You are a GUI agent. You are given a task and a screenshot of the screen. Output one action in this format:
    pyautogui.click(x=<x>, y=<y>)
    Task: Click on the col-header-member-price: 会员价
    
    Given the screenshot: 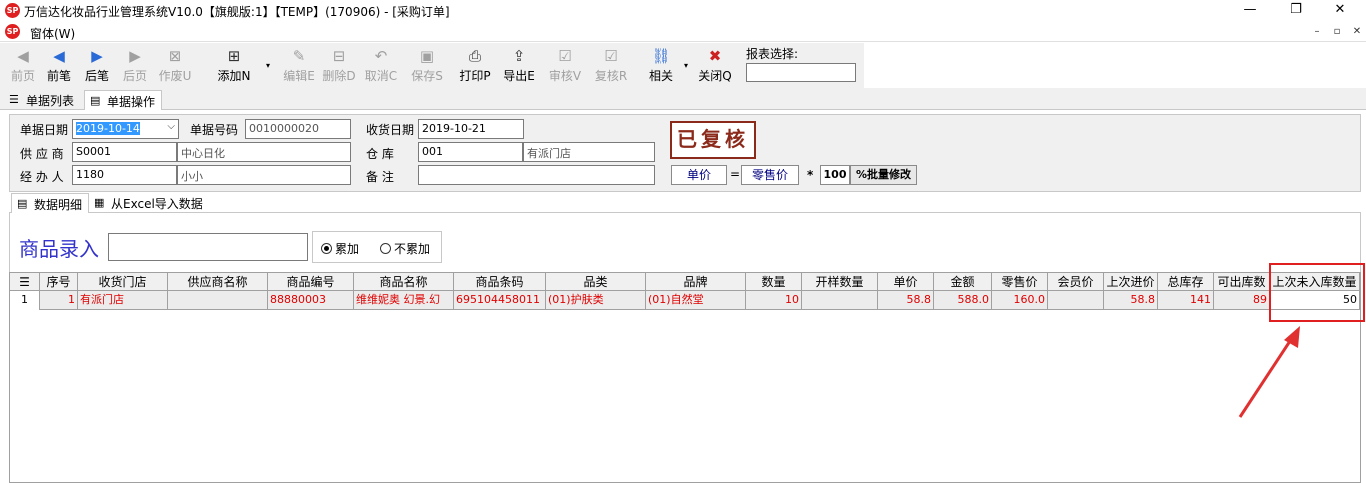 What is the action you would take?
    pyautogui.click(x=1076, y=282)
    